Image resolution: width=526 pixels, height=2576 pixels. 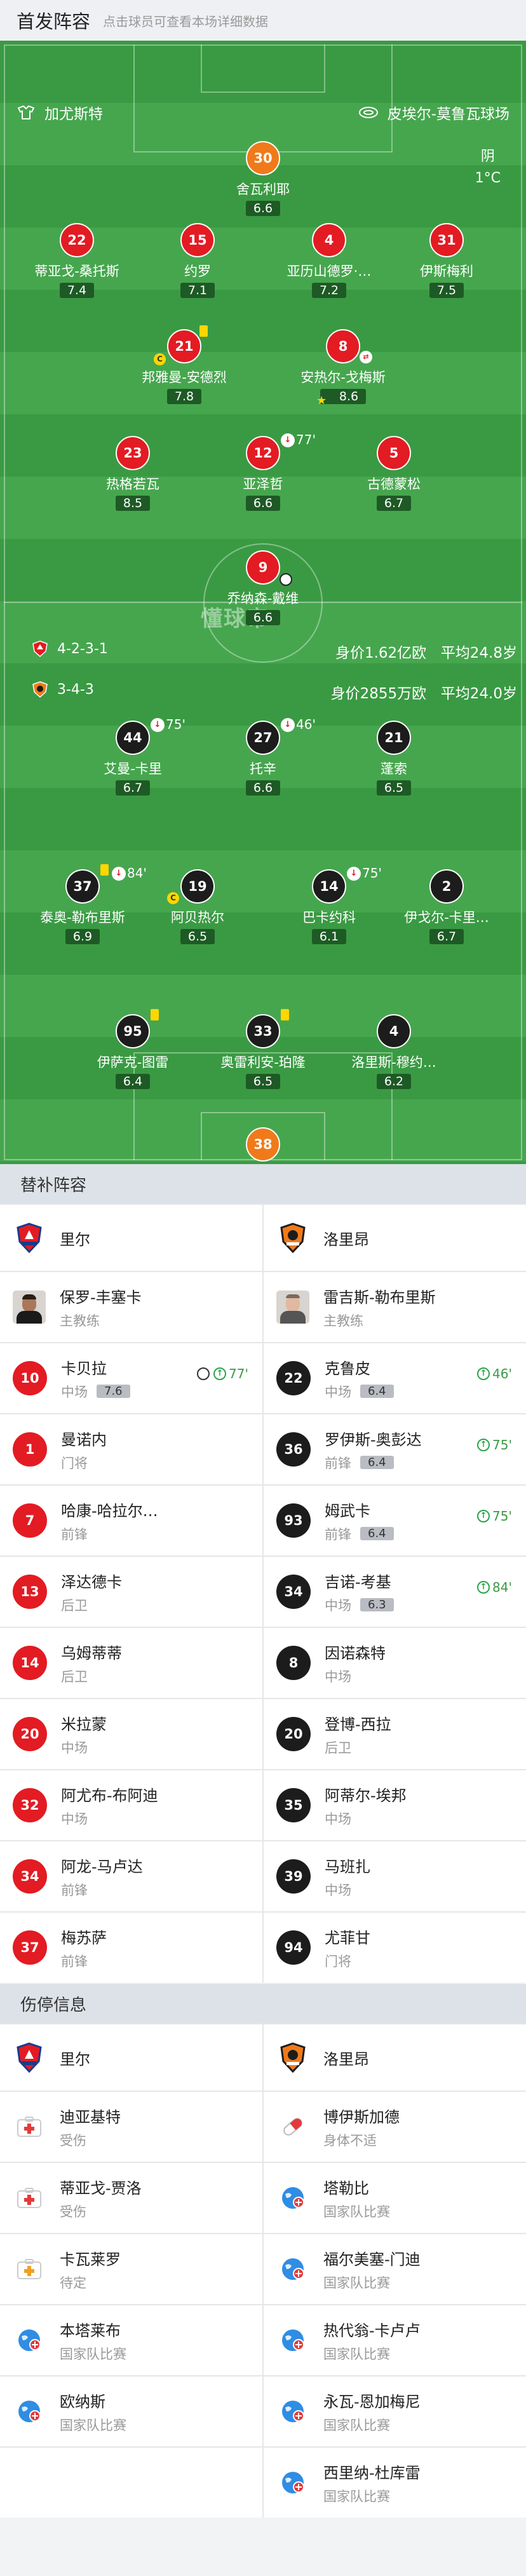 What do you see at coordinates (131, 2127) in the screenshot?
I see `injured-player: 迪亚基特 受伤` at bounding box center [131, 2127].